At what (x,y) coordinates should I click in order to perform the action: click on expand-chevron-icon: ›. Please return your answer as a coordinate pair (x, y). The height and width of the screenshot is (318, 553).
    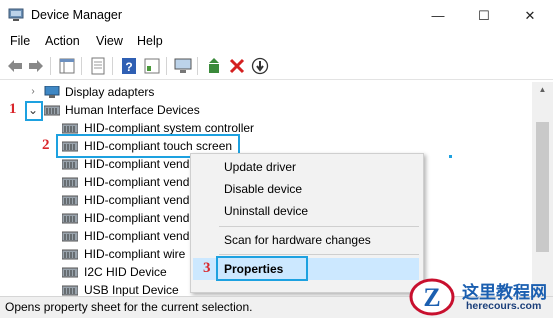
    Looking at the image, I should click on (33, 92).